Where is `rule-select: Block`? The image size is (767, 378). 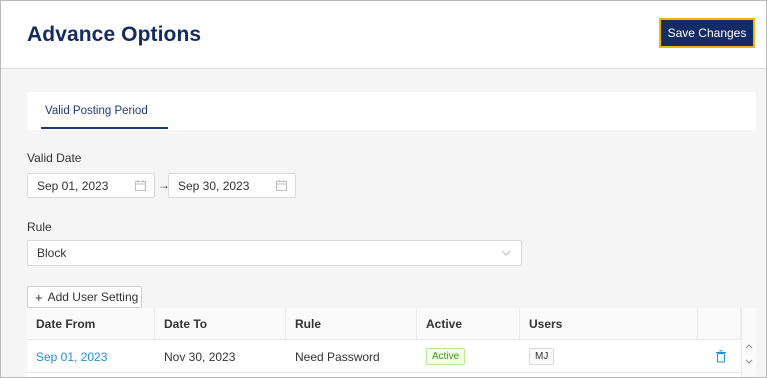 rule-select: Block is located at coordinates (274, 253).